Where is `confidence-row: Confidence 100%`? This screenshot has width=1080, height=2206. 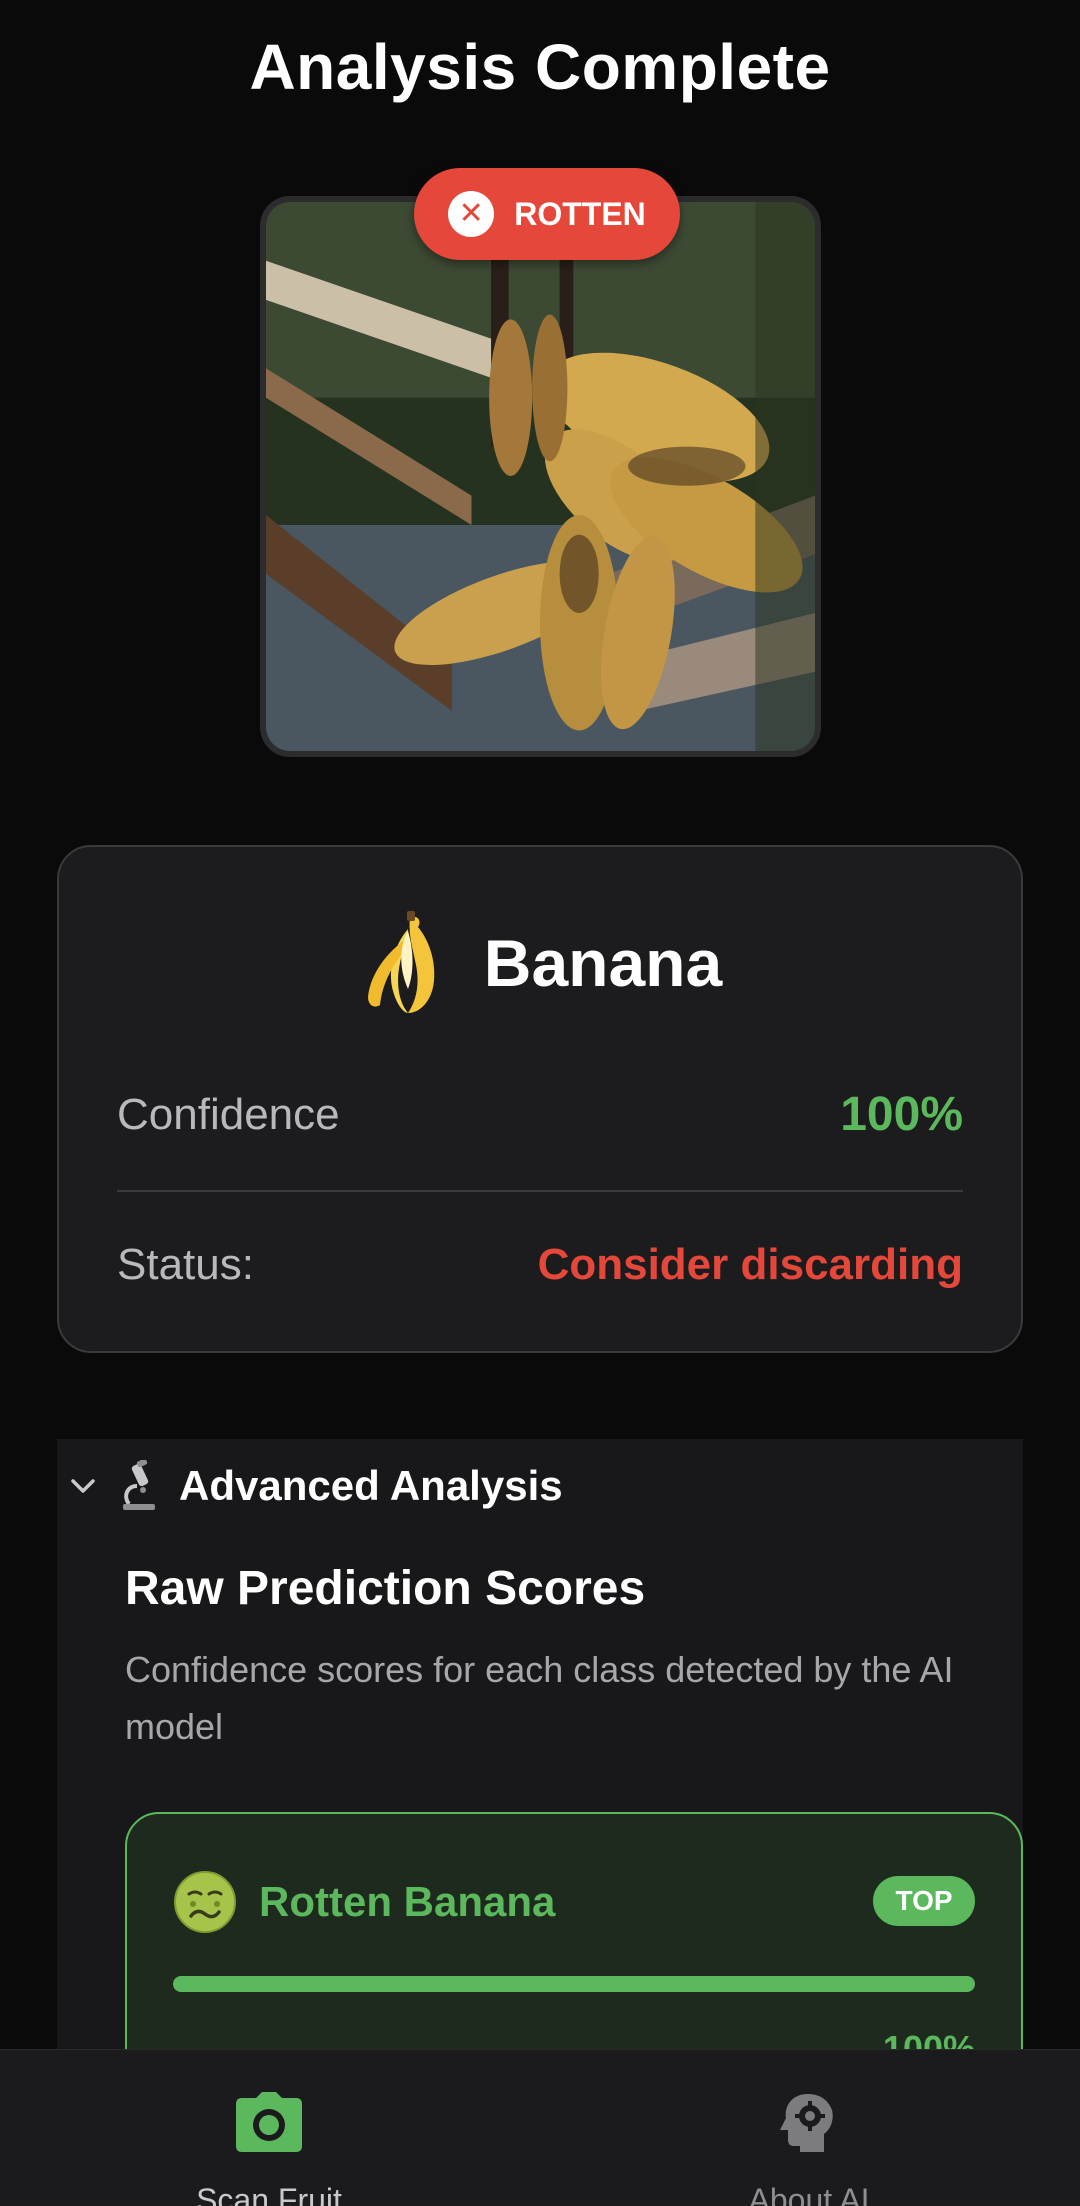
confidence-row: Confidence 100% is located at coordinates (540, 1114).